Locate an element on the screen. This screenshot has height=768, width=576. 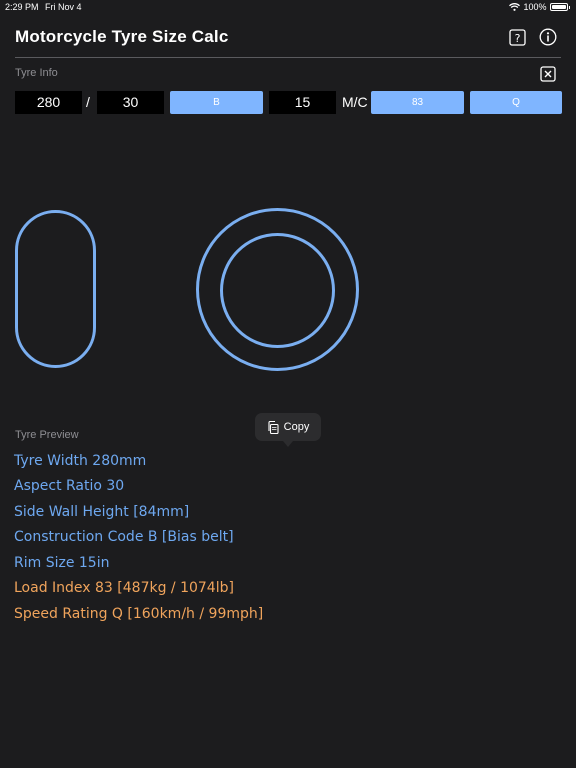
status-bar: 2:29 PM Fri Nov 4 100% is located at coordinates (288, 7).